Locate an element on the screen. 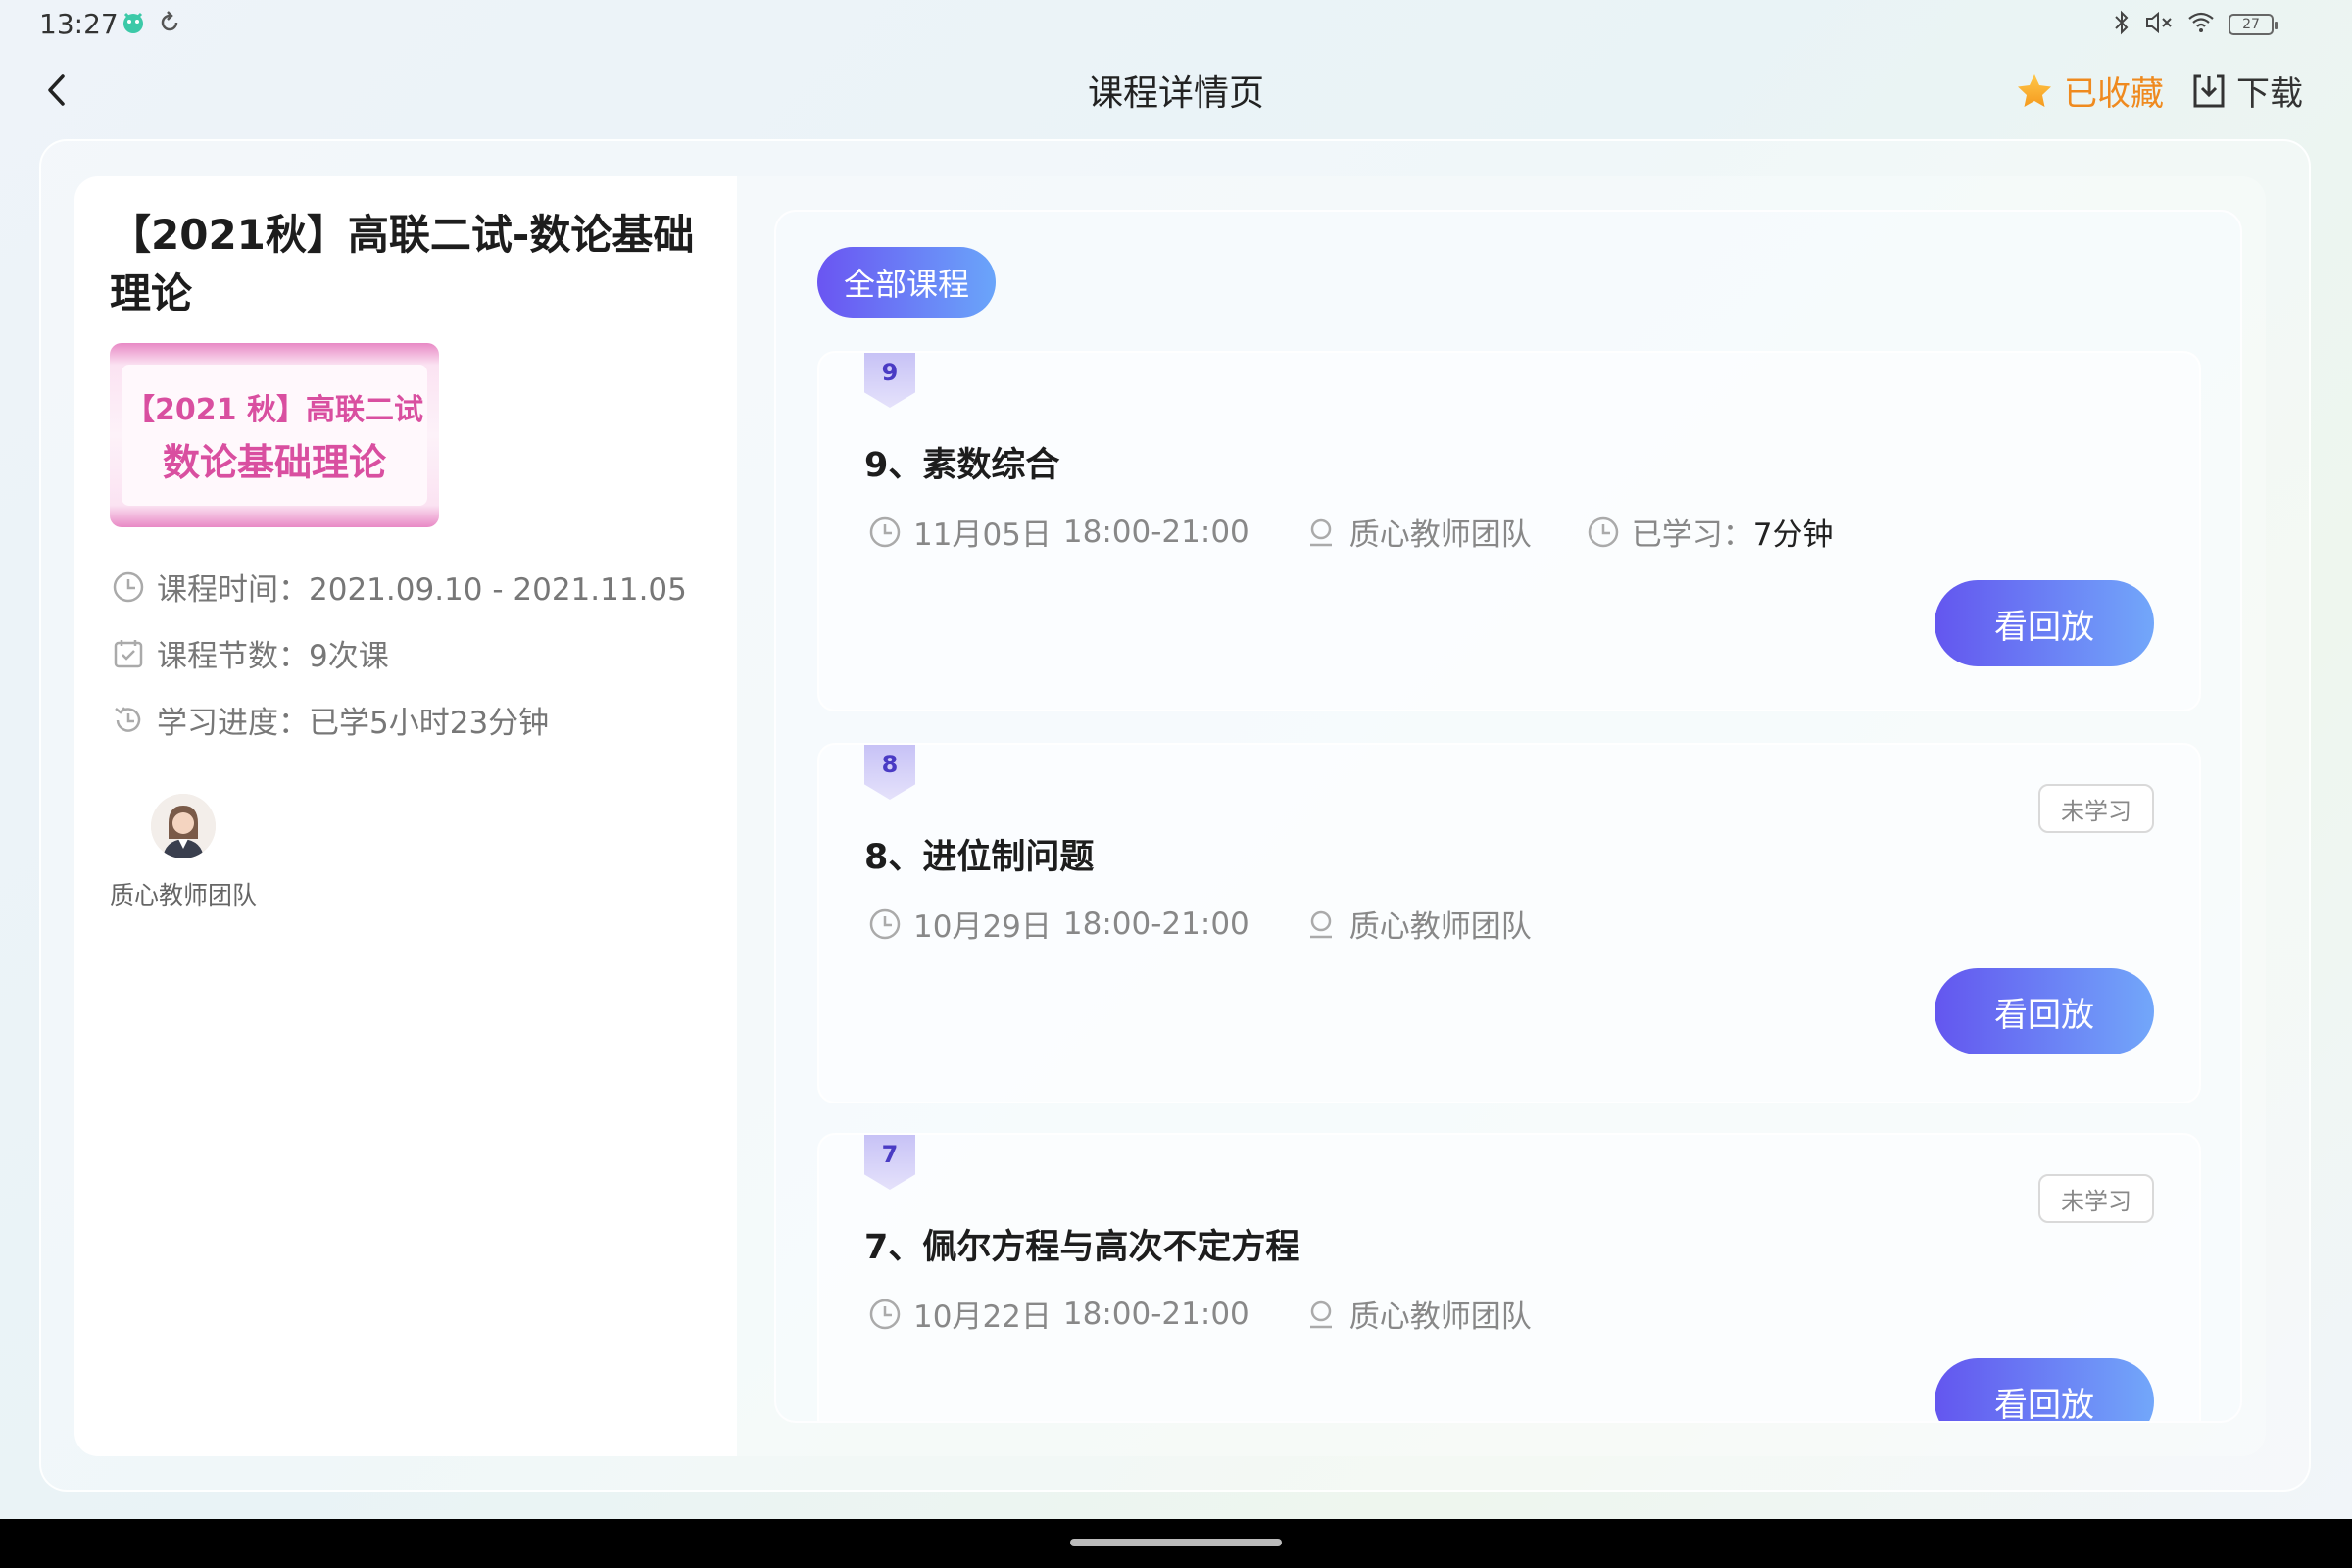  system-nav-bar is located at coordinates (1176, 1543).